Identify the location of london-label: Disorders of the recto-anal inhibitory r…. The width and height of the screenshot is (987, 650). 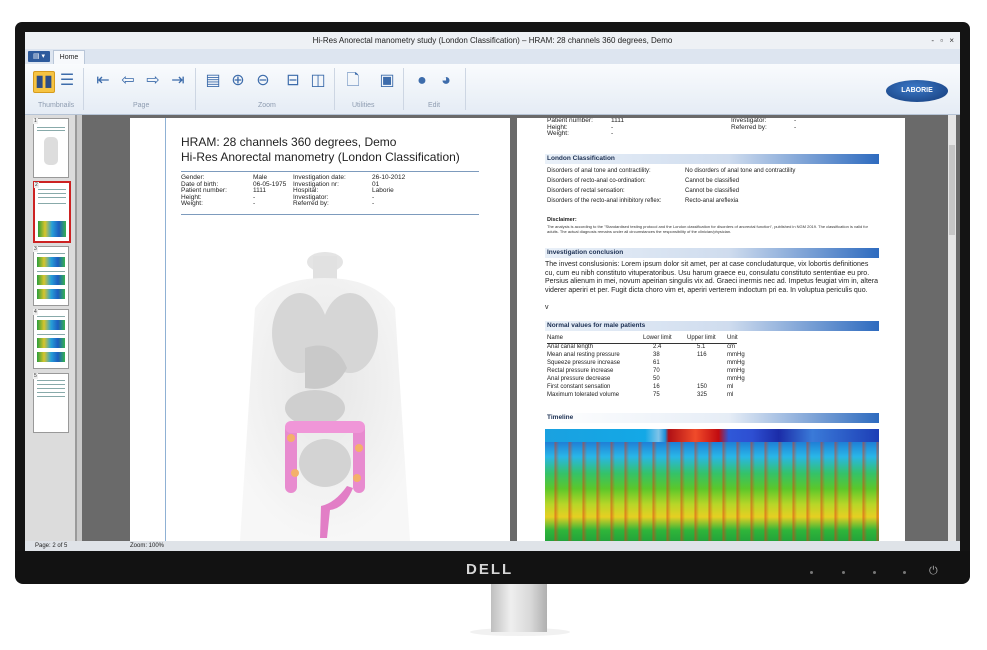
(604, 201).